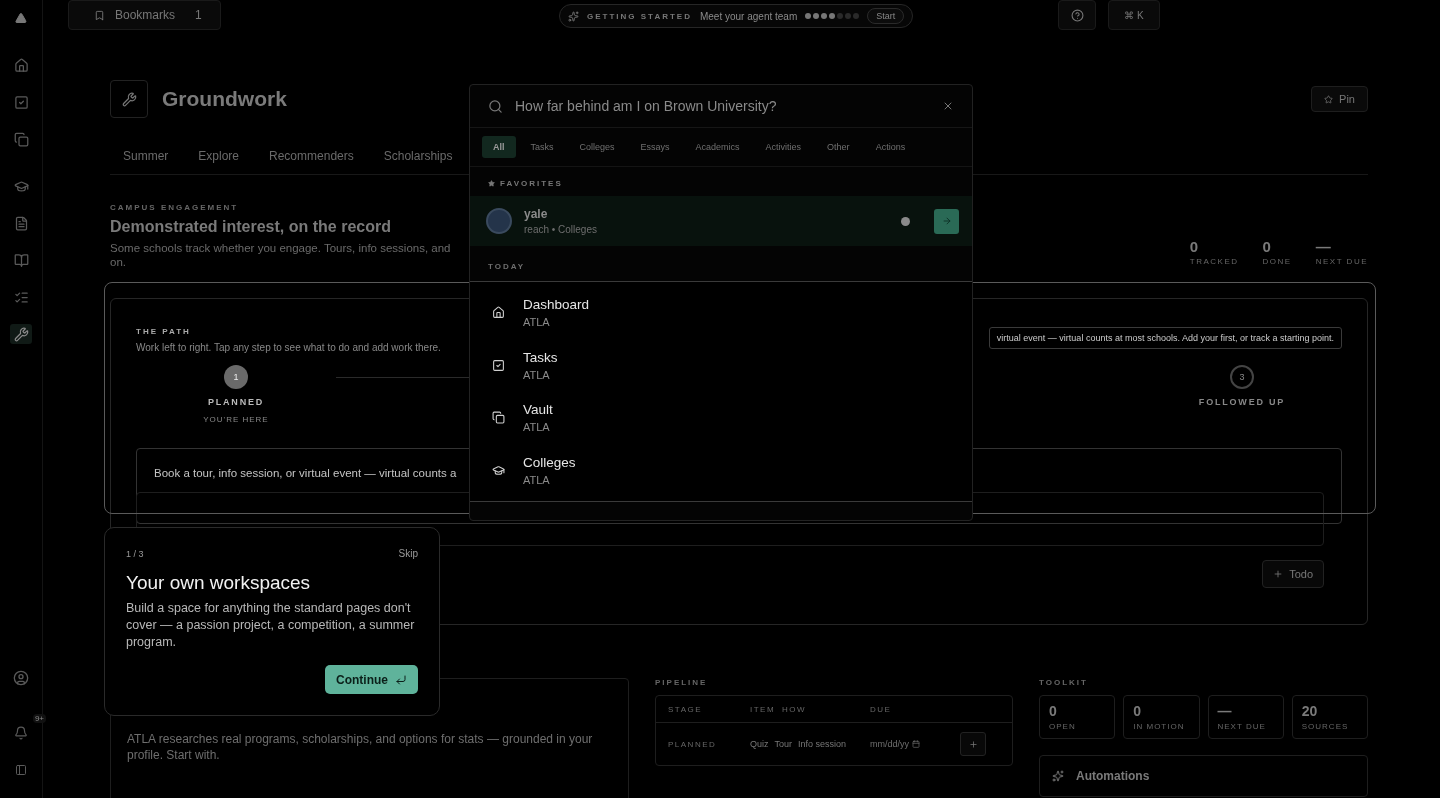 The width and height of the screenshot is (1440, 798). What do you see at coordinates (1310, 711) in the screenshot?
I see `stat-value: 20` at bounding box center [1310, 711].